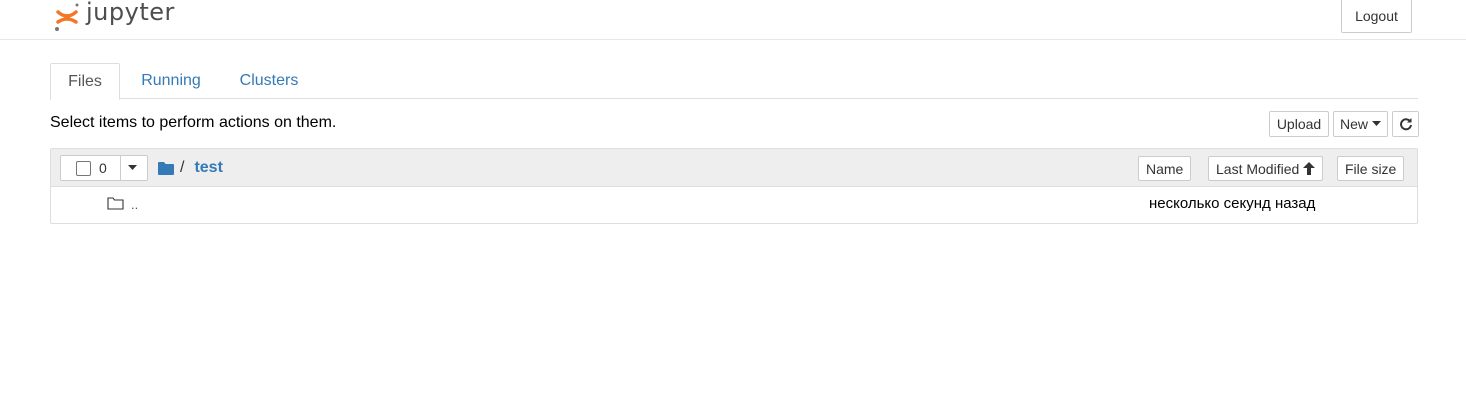  Describe the element at coordinates (1258, 168) in the screenshot. I see `sort-last-modified-label: Last Modified` at that location.